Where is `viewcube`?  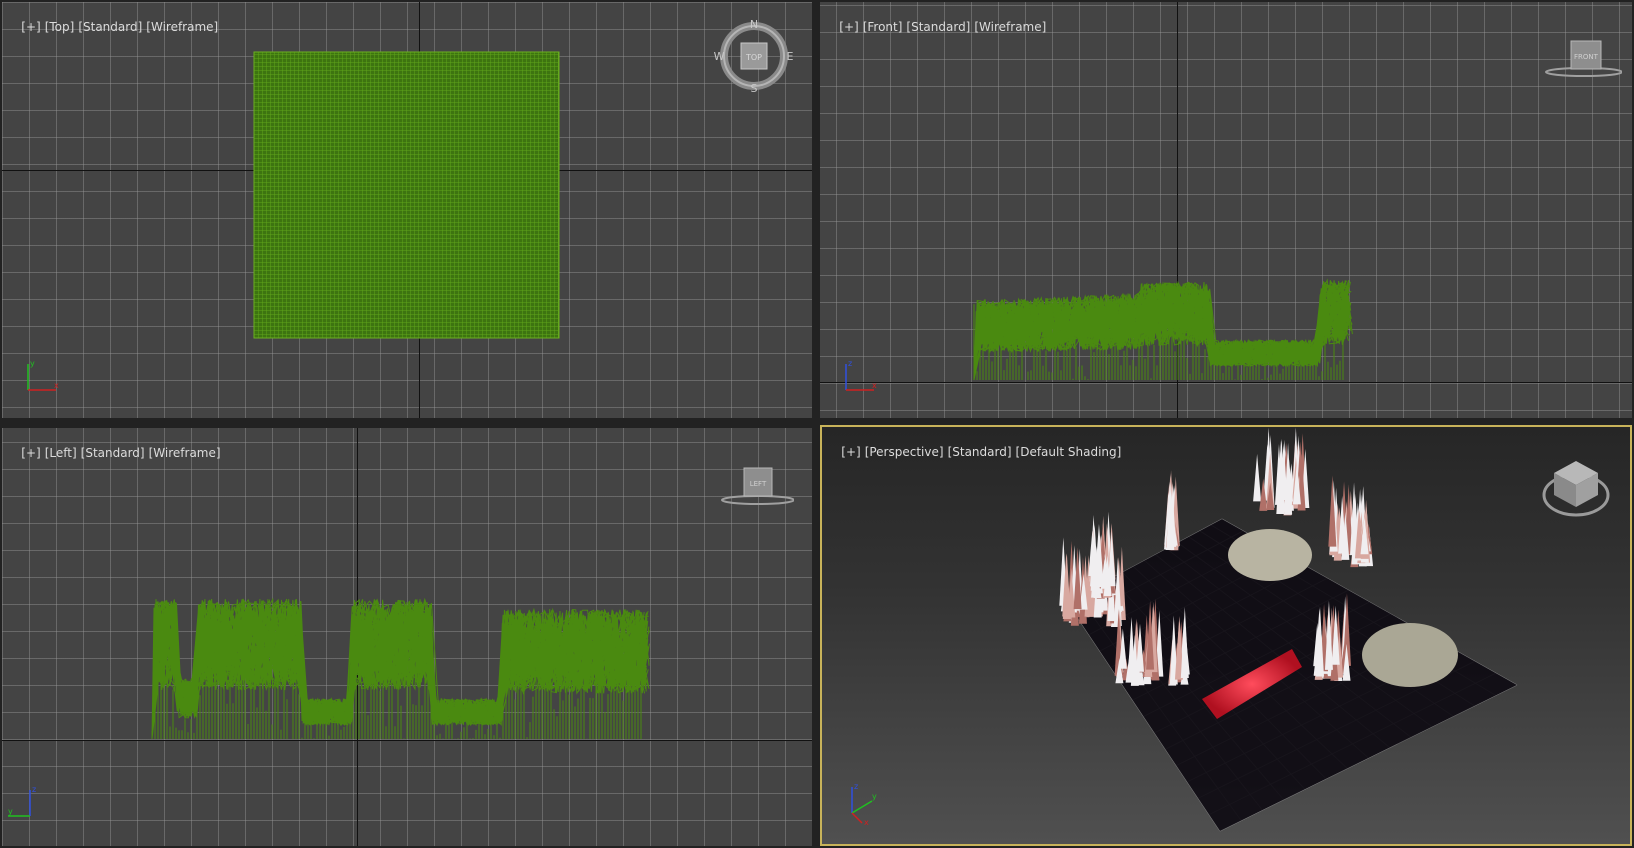 viewcube is located at coordinates (1576, 486).